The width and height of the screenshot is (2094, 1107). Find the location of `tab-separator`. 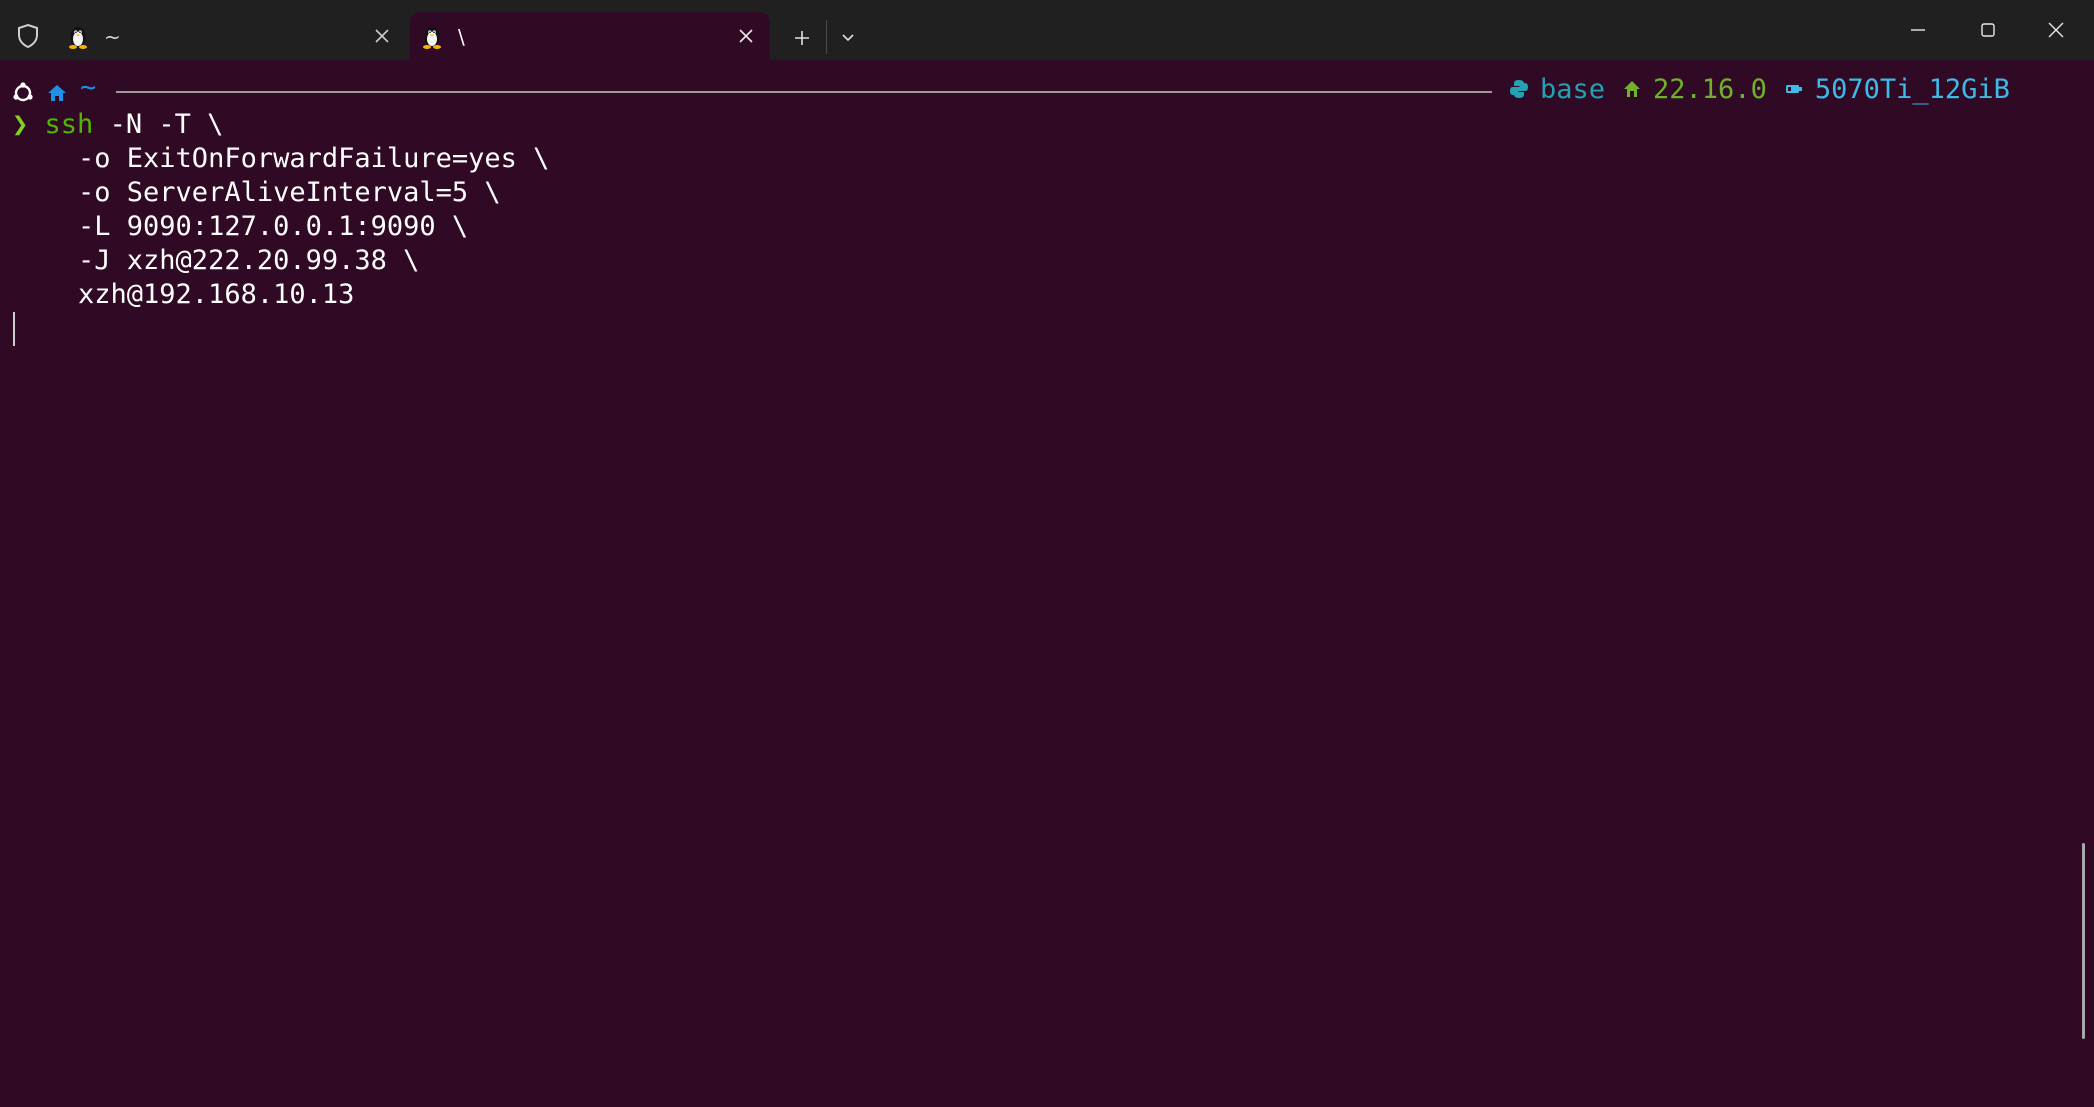

tab-separator is located at coordinates (826, 37).